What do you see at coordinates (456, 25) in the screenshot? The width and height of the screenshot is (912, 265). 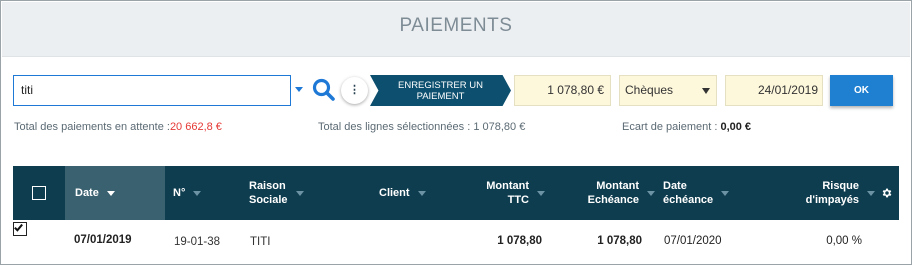 I see `page-title: PAIEMENTS` at bounding box center [456, 25].